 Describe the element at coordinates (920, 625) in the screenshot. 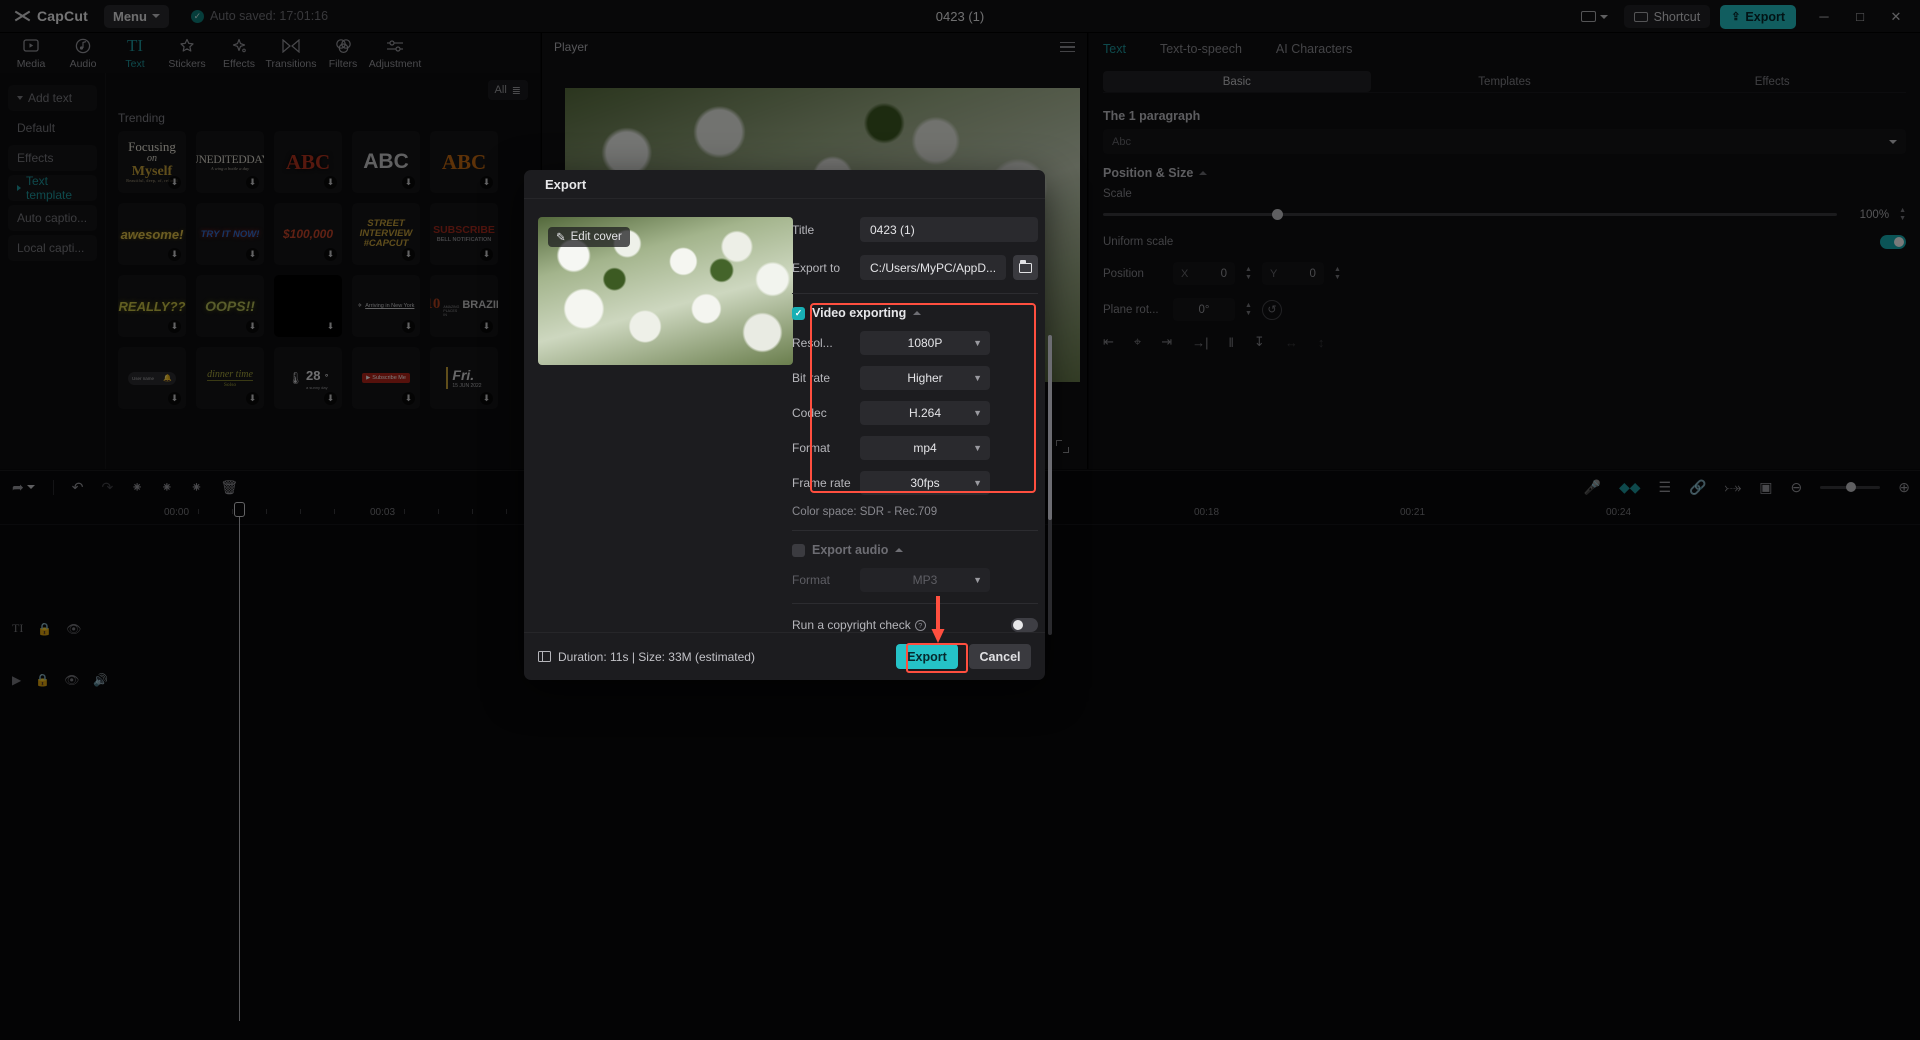

I see `info-icon: ?` at that location.